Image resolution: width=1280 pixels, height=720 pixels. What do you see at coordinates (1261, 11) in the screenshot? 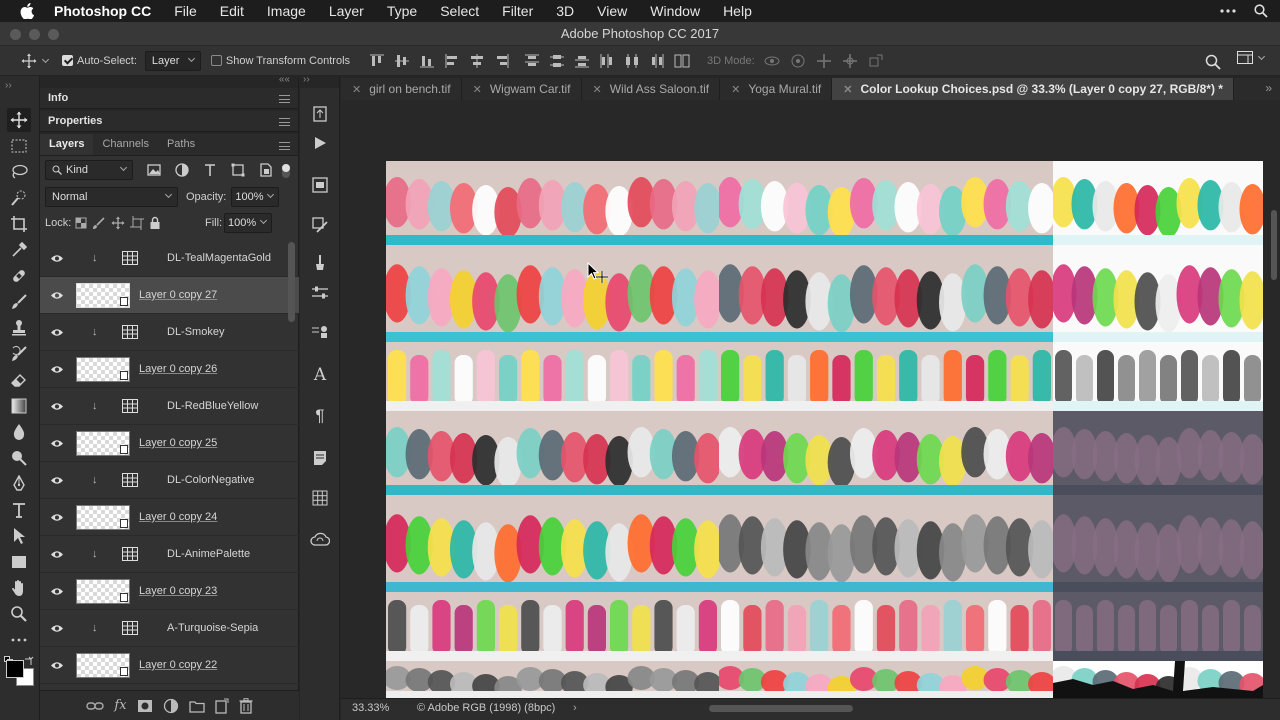
I see `spotlight-search-icon` at bounding box center [1261, 11].